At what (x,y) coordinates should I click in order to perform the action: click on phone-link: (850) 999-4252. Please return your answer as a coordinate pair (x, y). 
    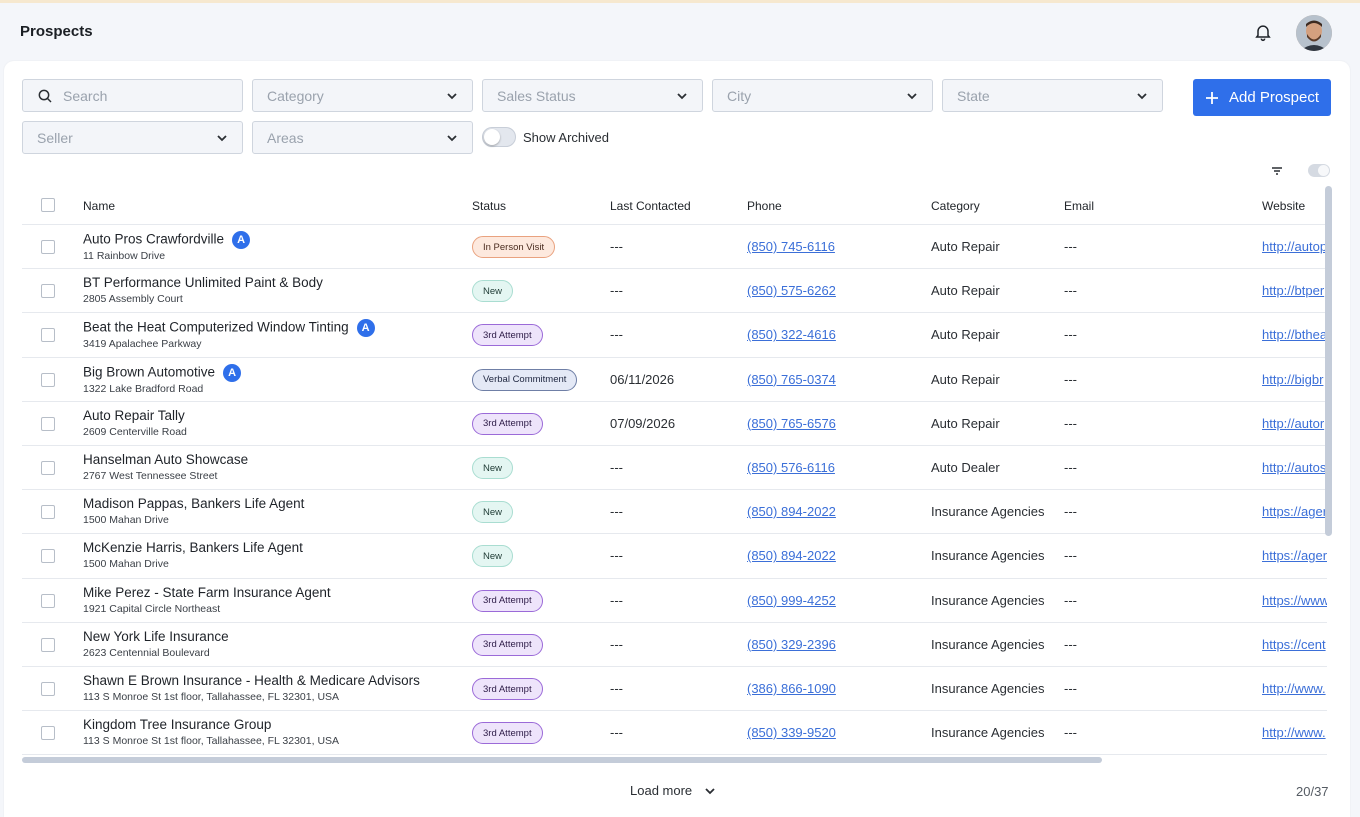
    Looking at the image, I should click on (791, 600).